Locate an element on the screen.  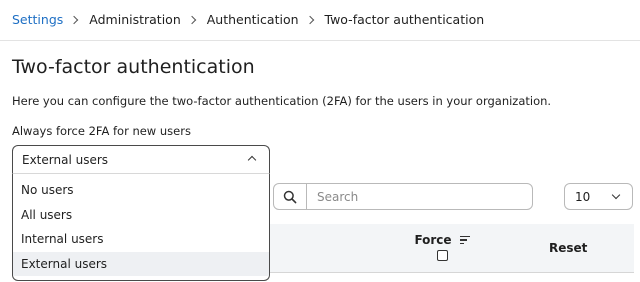
search-icon is located at coordinates (290, 196).